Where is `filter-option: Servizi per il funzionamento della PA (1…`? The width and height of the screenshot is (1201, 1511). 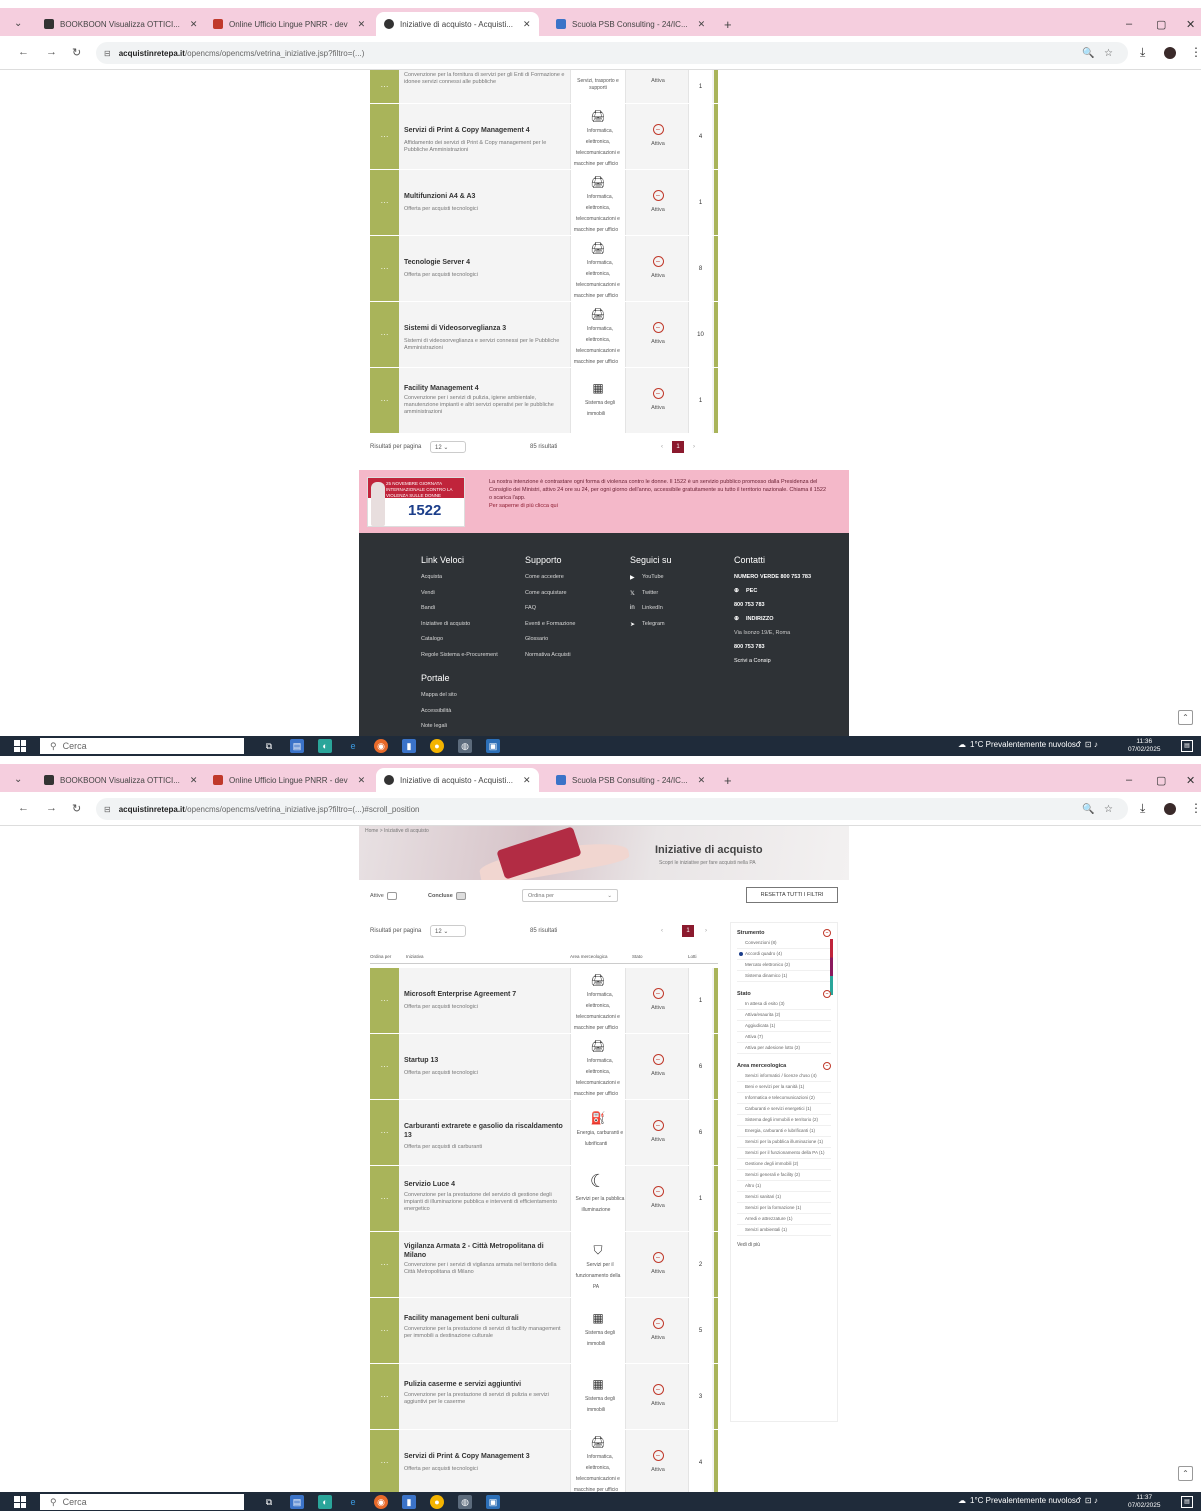
filter-option: Servizi per il funzionamento della PA (1… is located at coordinates (784, 1153).